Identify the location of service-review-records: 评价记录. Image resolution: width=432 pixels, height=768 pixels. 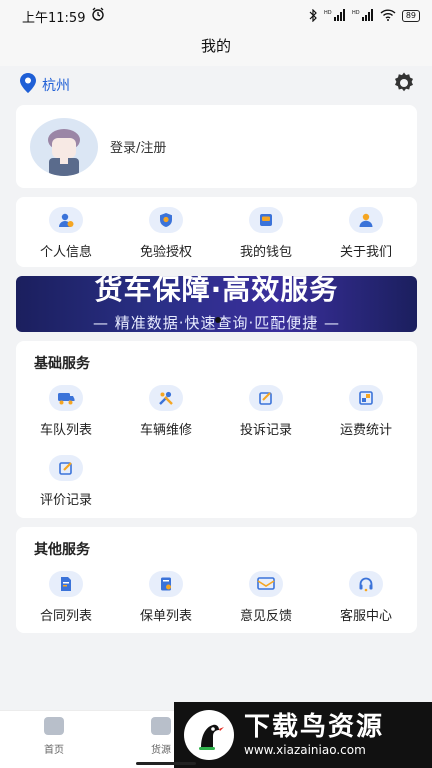
(66, 481).